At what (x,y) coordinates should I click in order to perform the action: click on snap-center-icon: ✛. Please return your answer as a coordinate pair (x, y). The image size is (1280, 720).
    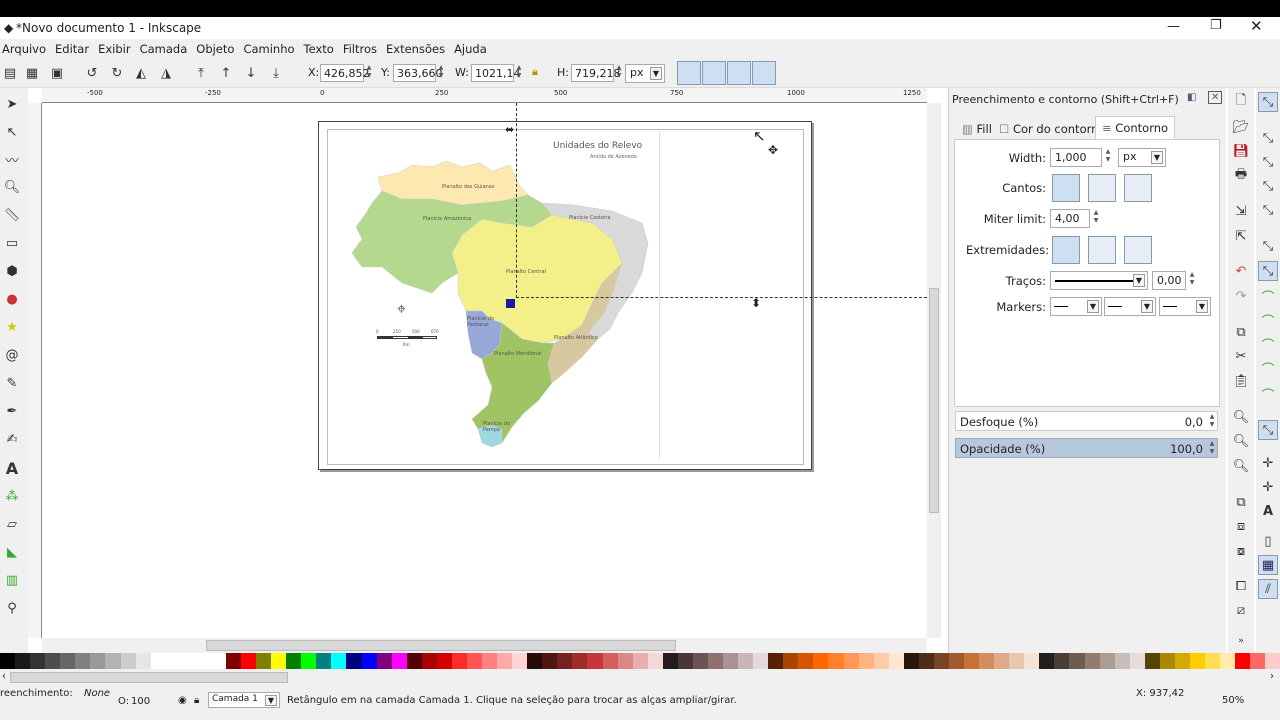
    Looking at the image, I should click on (1268, 463).